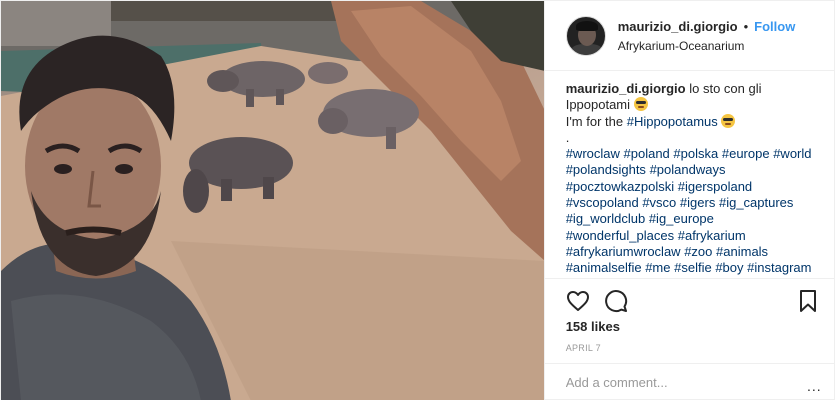 This screenshot has width=835, height=400. What do you see at coordinates (678, 26) in the screenshot?
I see `header-username-link: maurizio_di.giorgio` at bounding box center [678, 26].